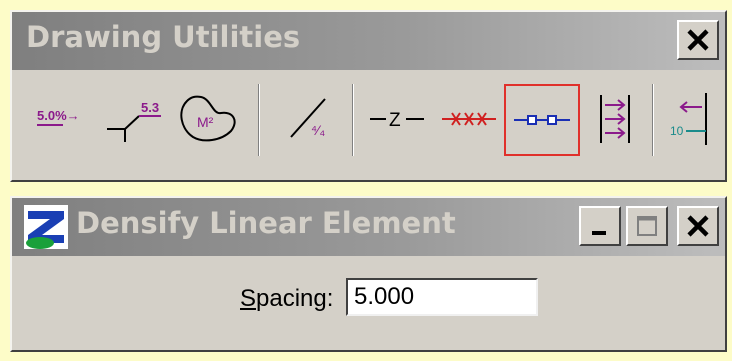  I want to click on arrow-lines-icon, so click(615, 119).